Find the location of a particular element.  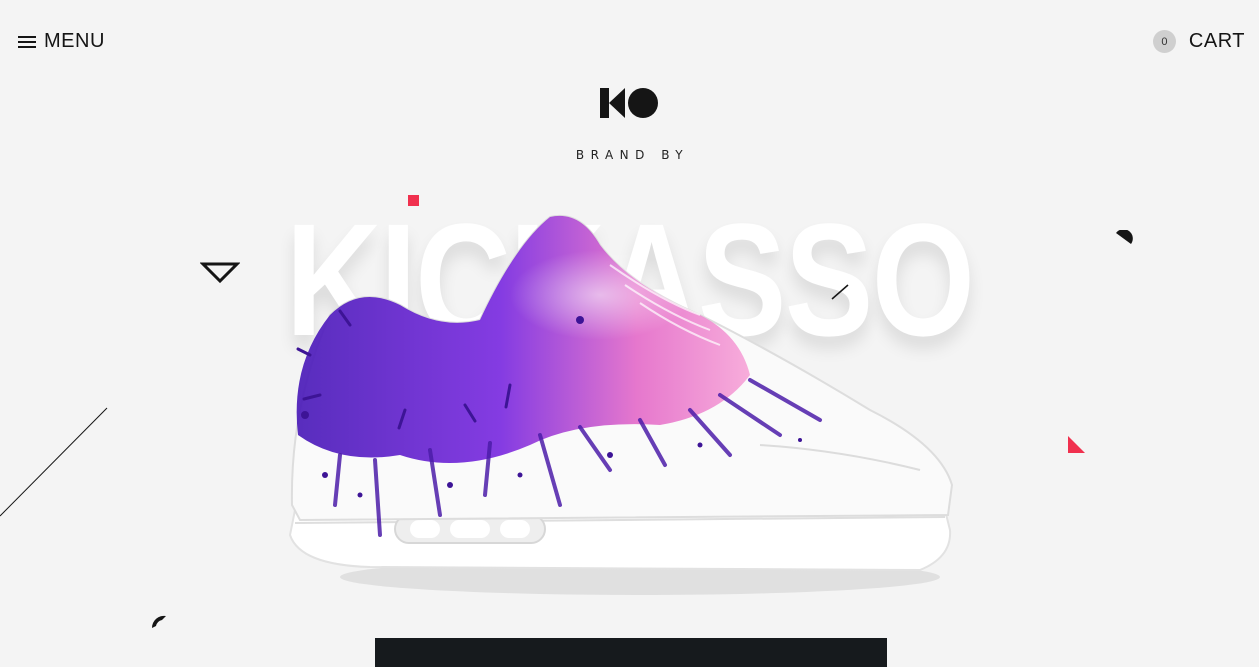

menu-label: MENU is located at coordinates (74, 41).